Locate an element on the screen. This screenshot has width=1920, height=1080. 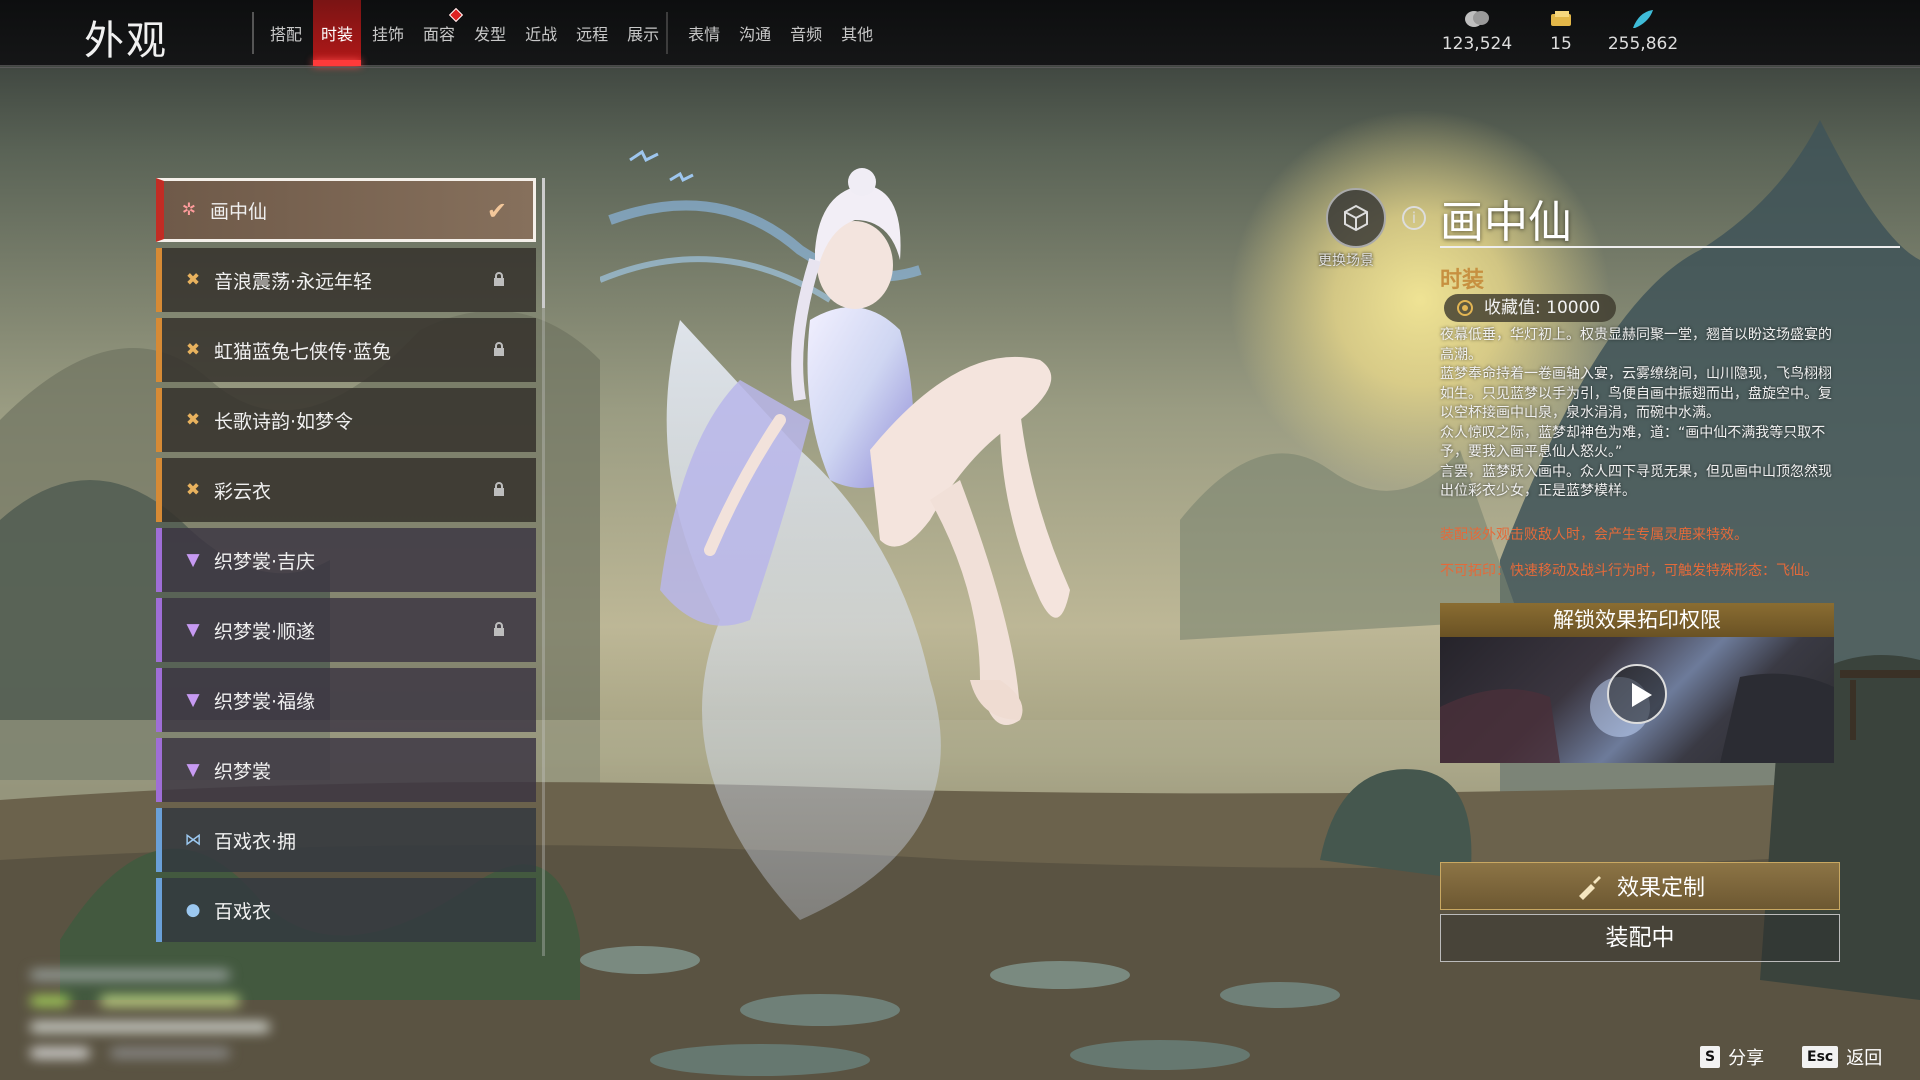
tab-2: 挂饰 is located at coordinates (388, 33).